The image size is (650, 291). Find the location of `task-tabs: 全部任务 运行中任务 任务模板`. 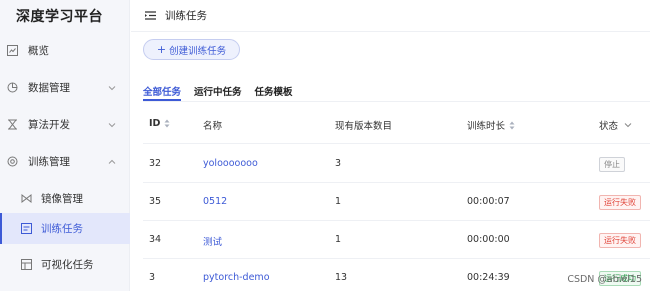

task-tabs: 全部任务 运行中任务 任务模板 is located at coordinates (224, 93).